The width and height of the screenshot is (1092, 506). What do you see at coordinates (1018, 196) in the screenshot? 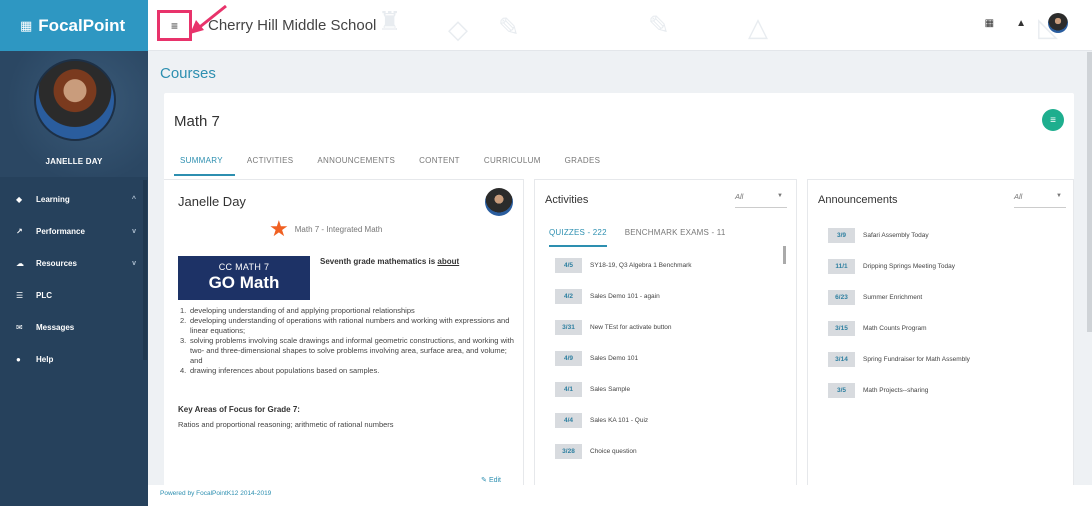
I see `announcements-filter-value: All` at bounding box center [1018, 196].